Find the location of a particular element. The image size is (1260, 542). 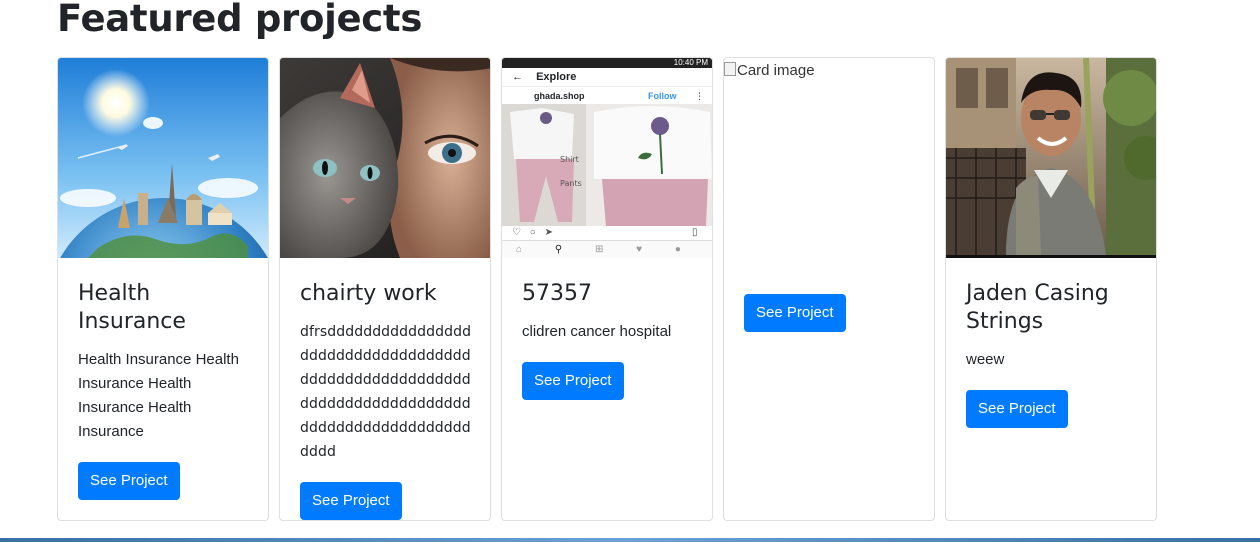

account-name: ghada.shop is located at coordinates (559, 96).